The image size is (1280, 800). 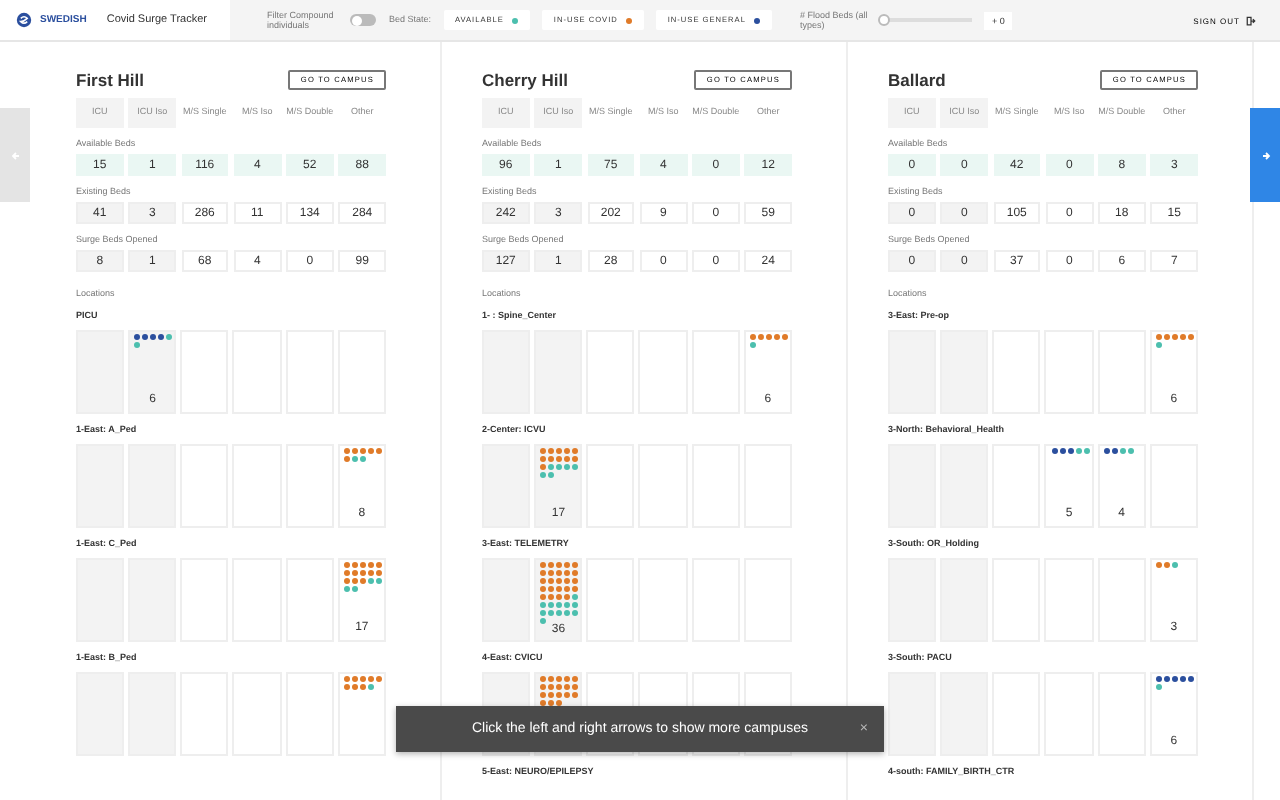 I want to click on campus-name: Cherry Hill, so click(x=525, y=80).